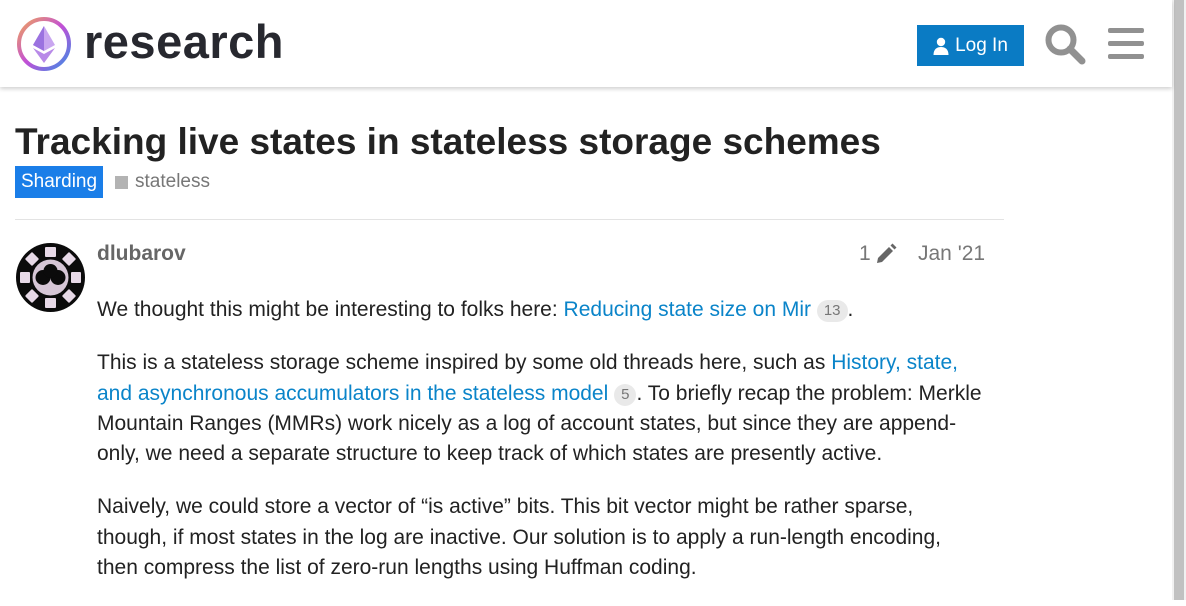  Describe the element at coordinates (832, 311) in the screenshot. I see `link-click-count: 13` at that location.